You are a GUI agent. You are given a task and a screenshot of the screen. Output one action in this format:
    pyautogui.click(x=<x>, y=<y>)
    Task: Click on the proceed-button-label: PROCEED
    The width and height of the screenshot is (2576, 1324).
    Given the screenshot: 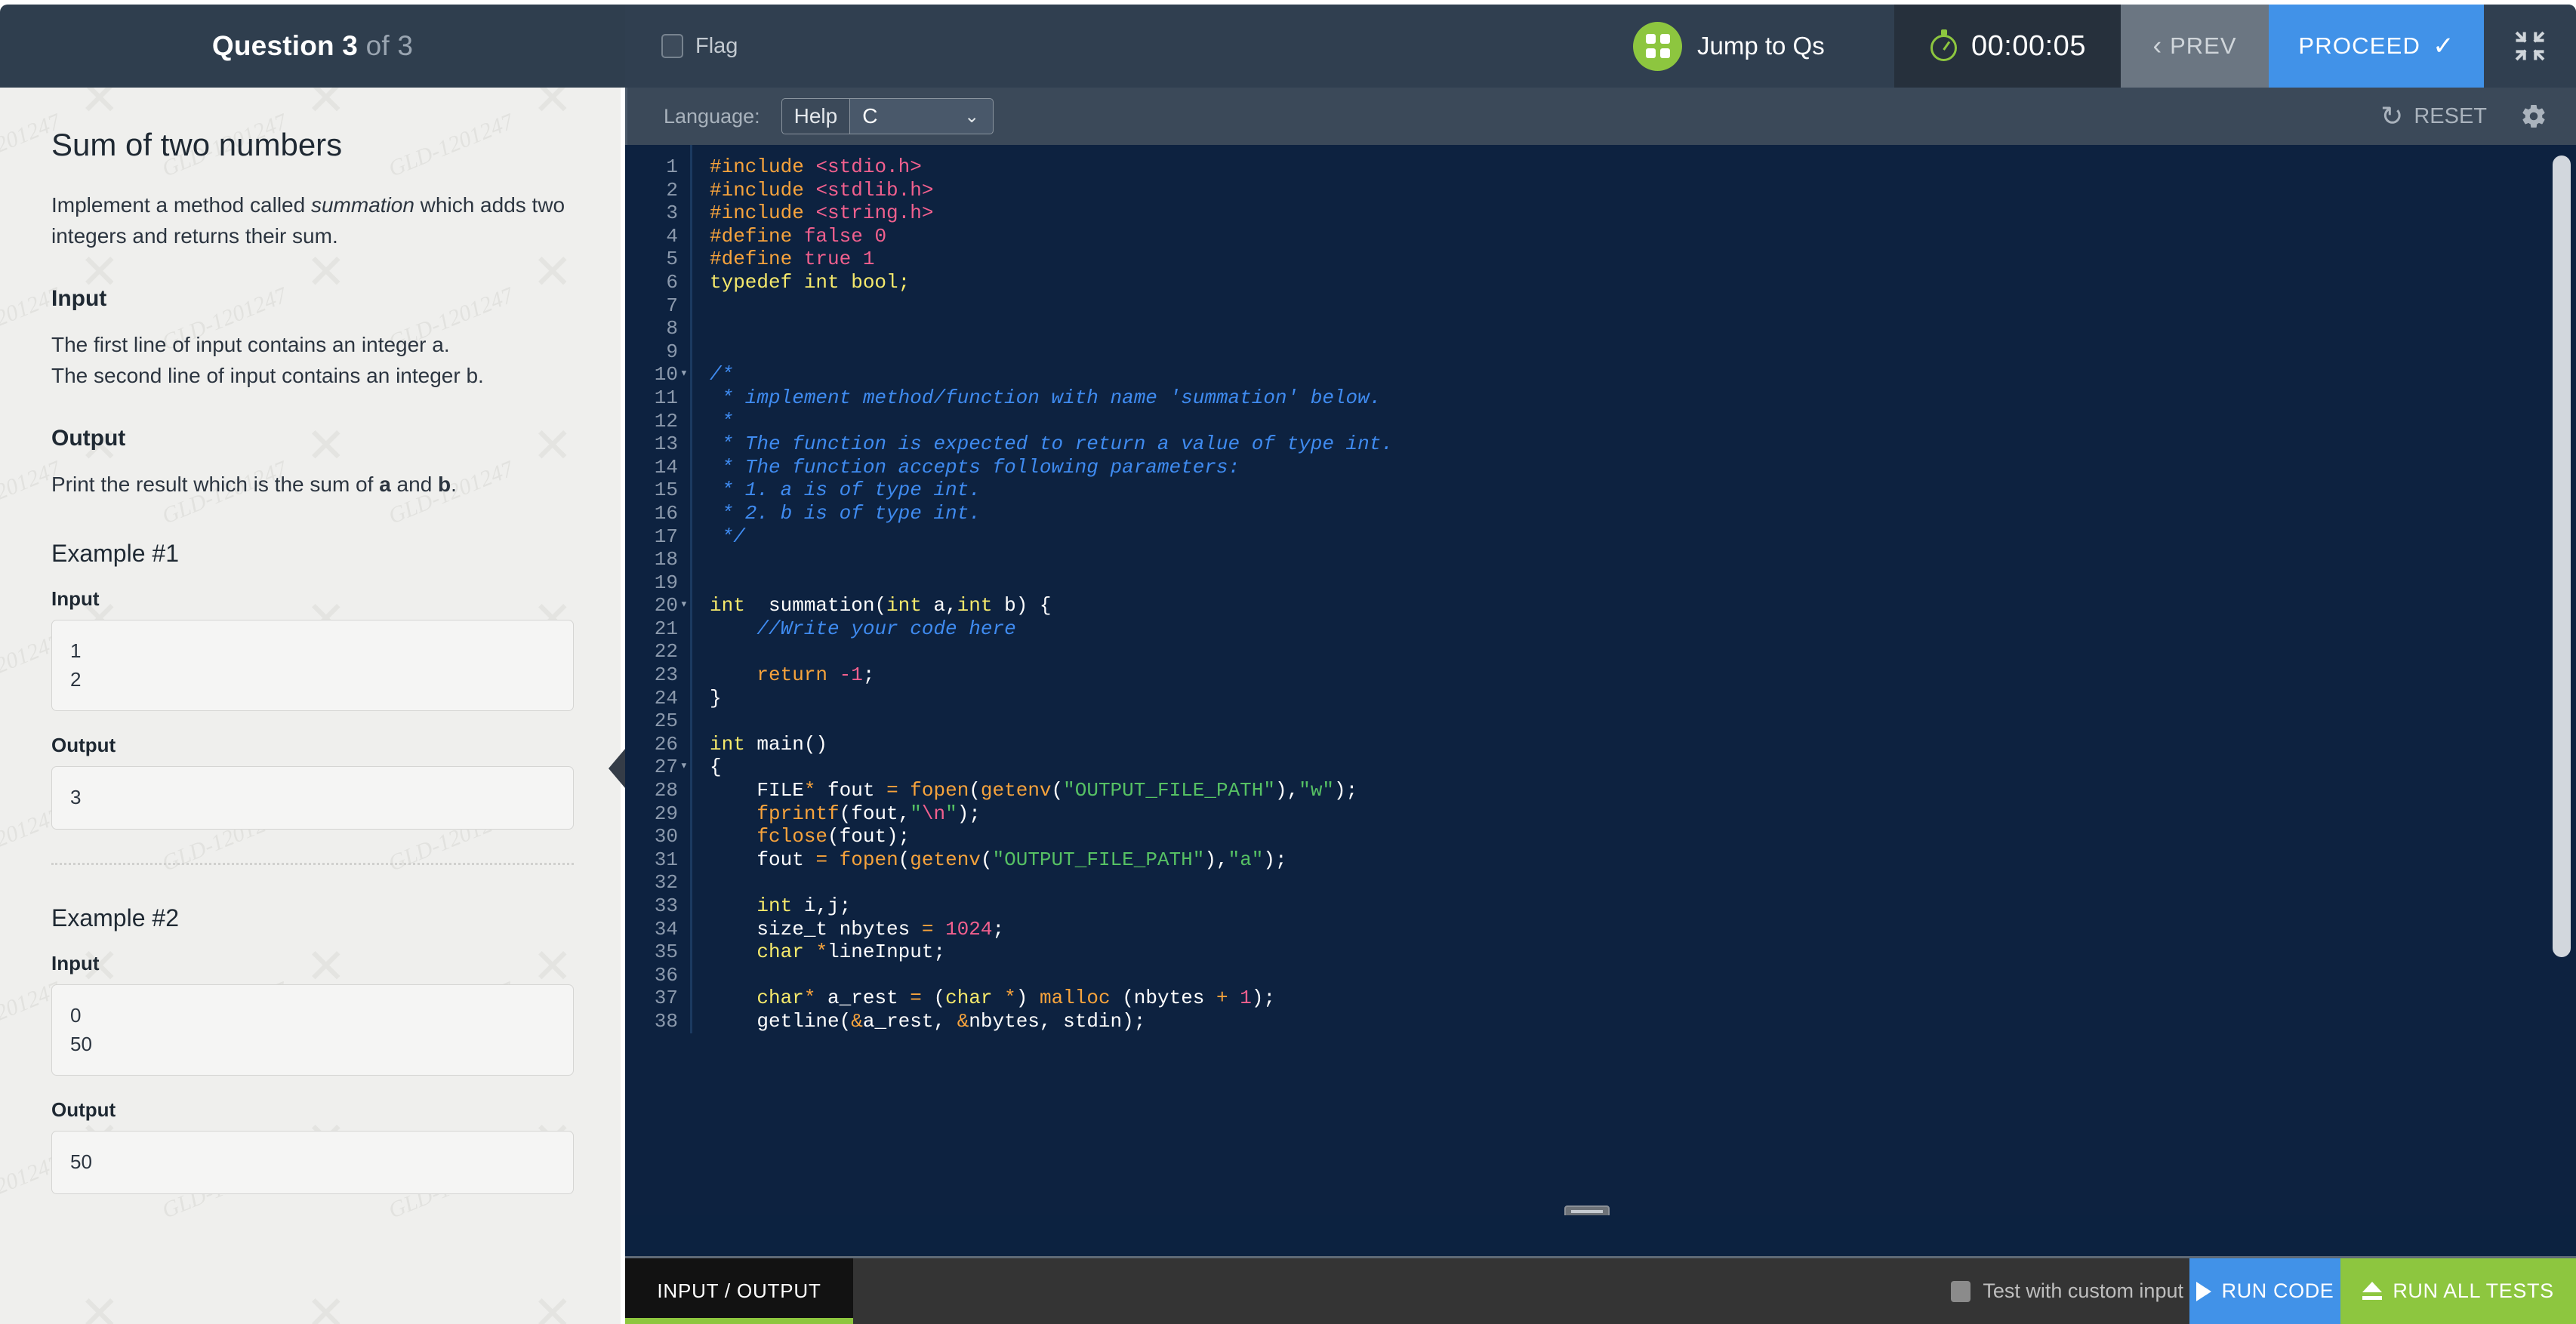 What is the action you would take?
    pyautogui.click(x=2359, y=45)
    